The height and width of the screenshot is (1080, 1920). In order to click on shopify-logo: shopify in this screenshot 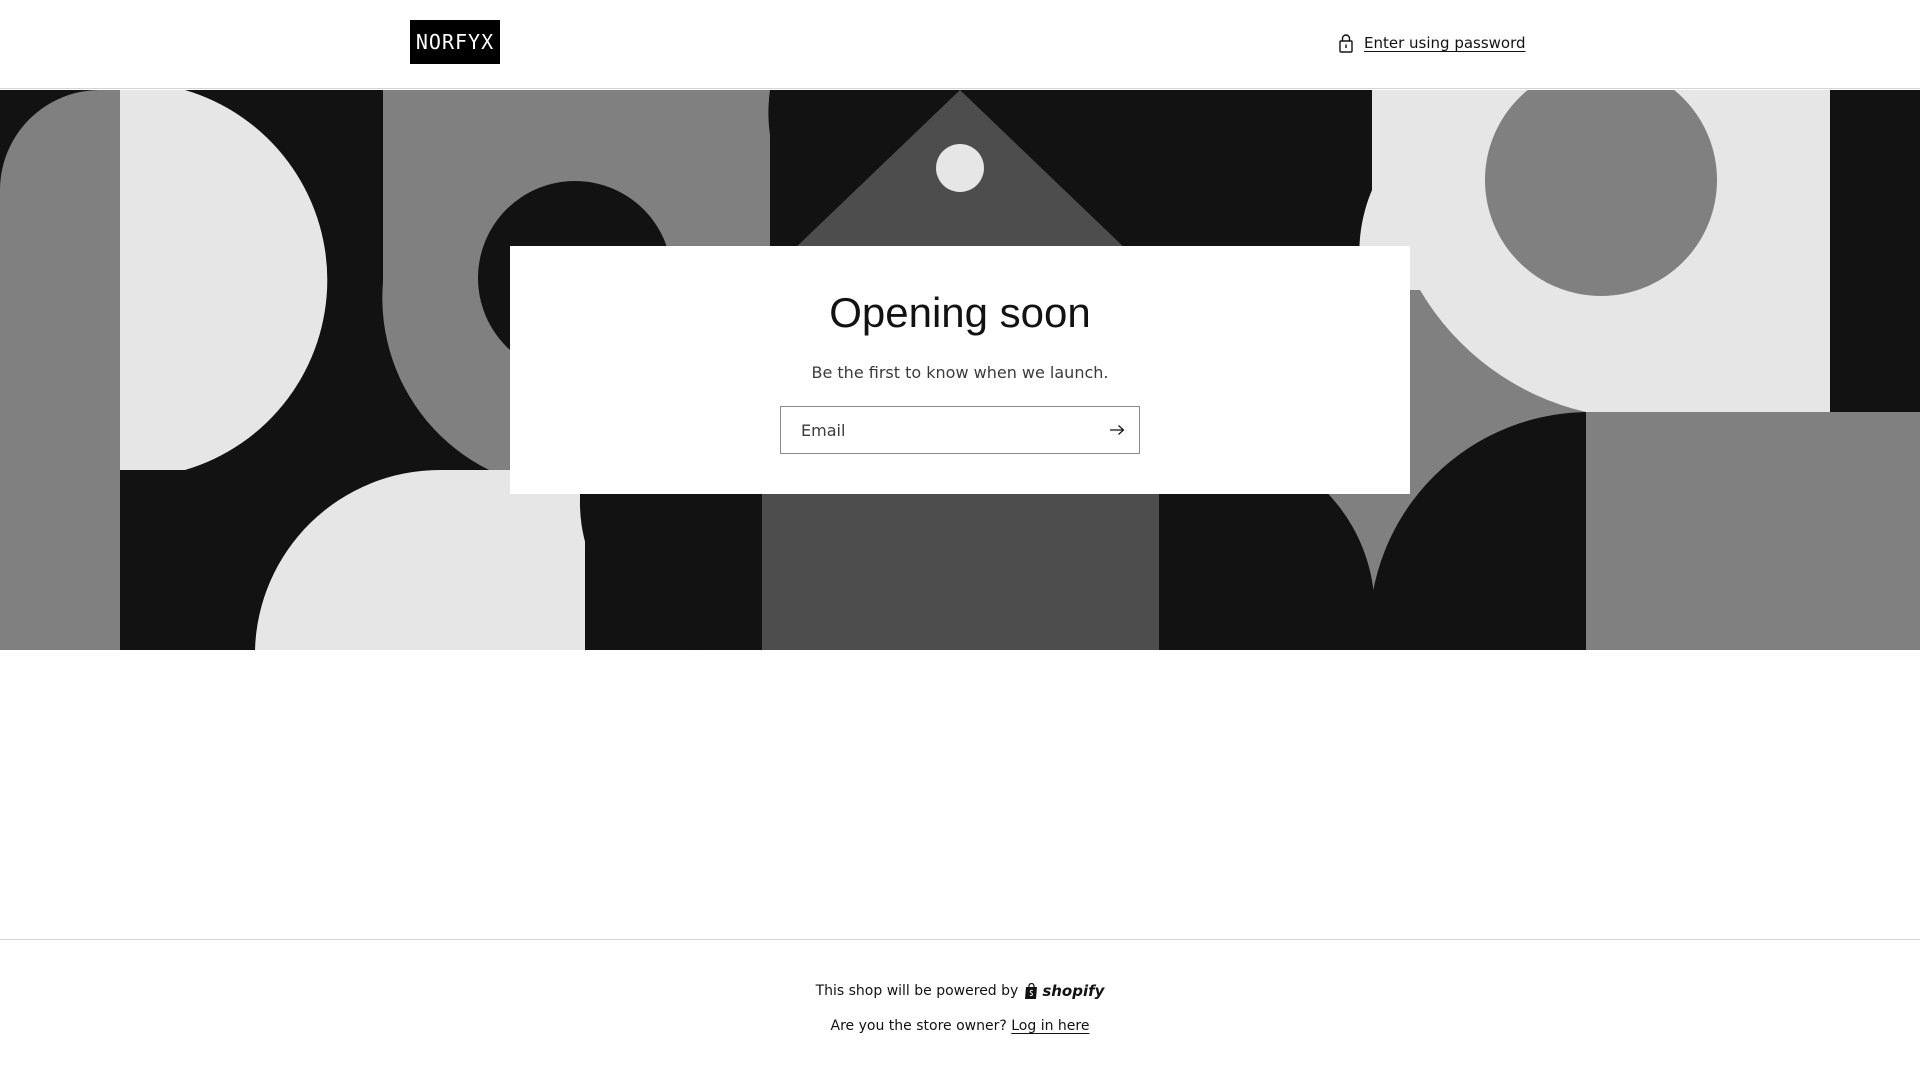, I will do `click(1064, 991)`.